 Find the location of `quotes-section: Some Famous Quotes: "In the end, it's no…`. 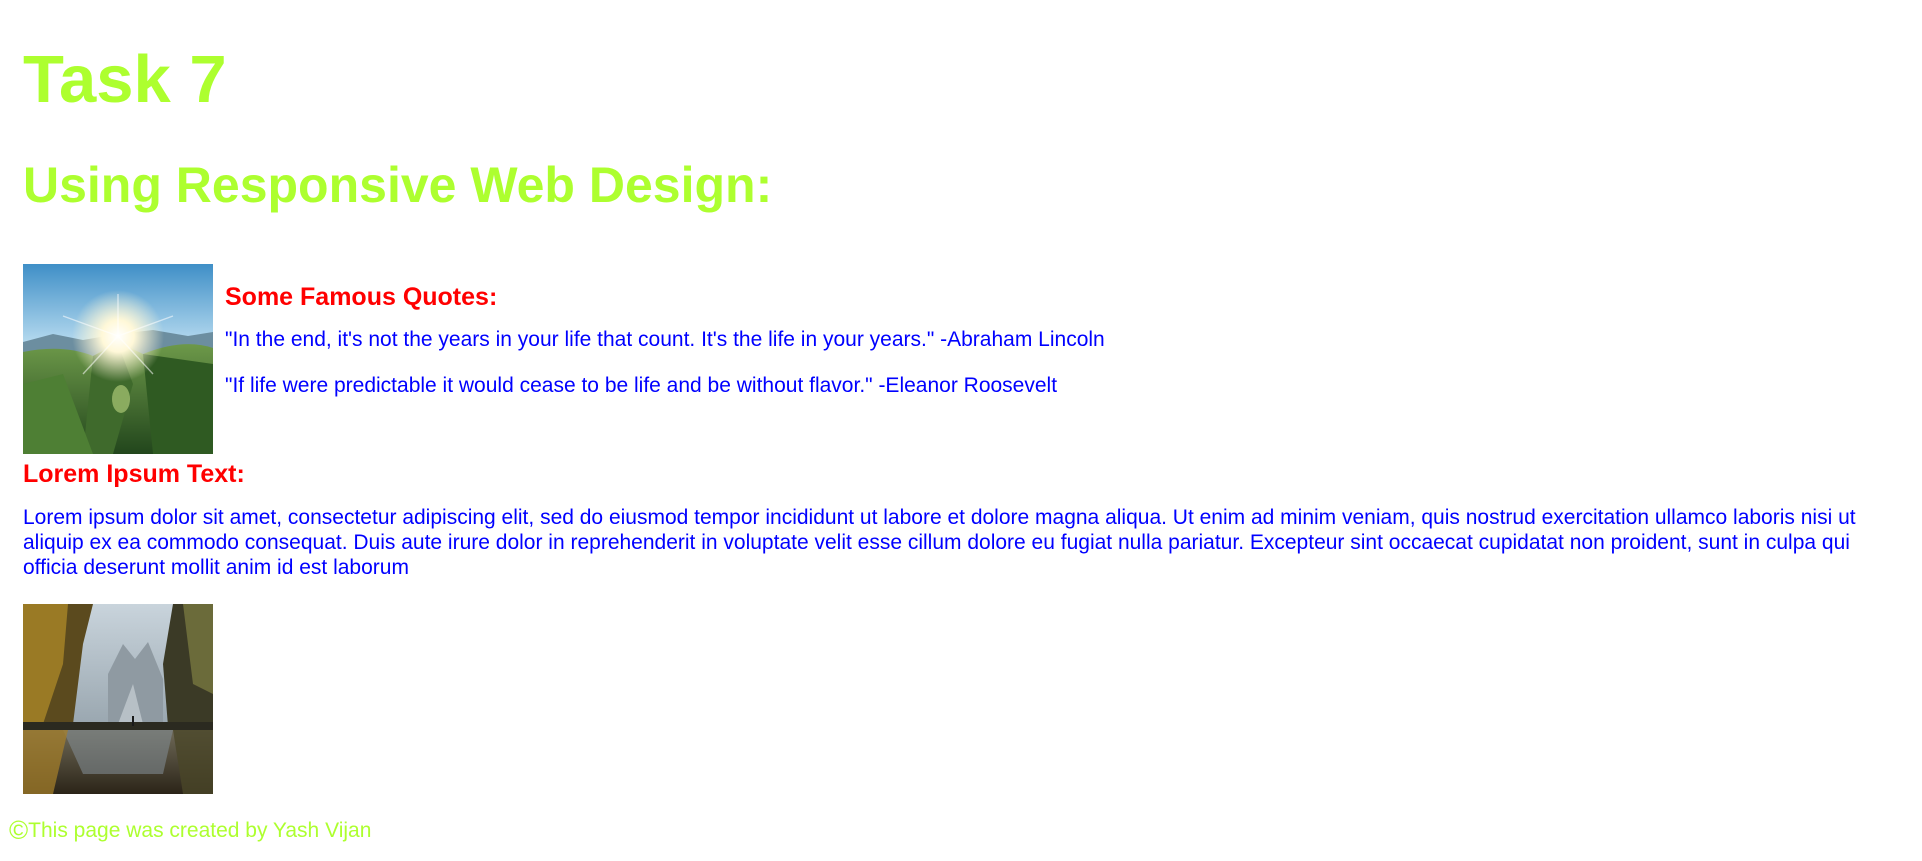

quotes-section: Some Famous Quotes: "In the end, it's no… is located at coordinates (925, 340).